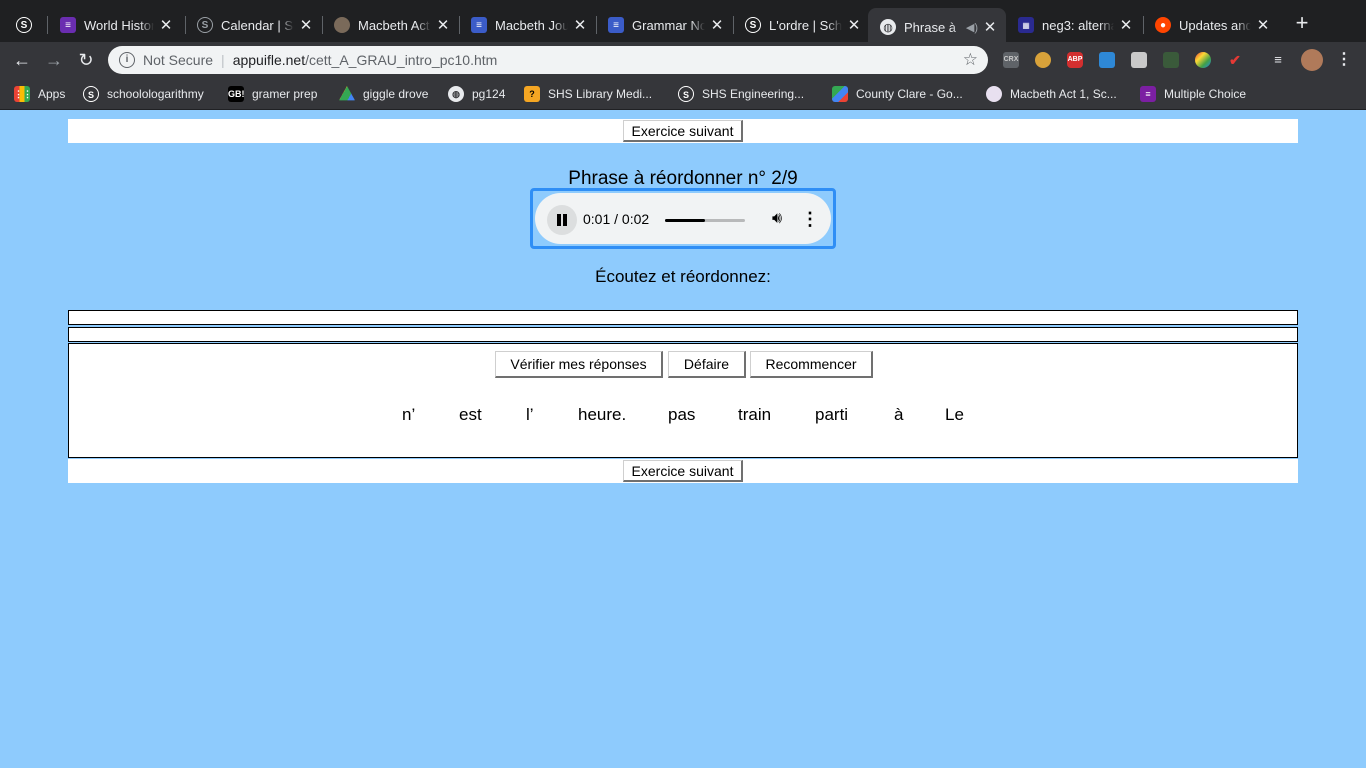  I want to click on tab-grammar-notes: ≡ Grammar No ✕, so click(664, 25).